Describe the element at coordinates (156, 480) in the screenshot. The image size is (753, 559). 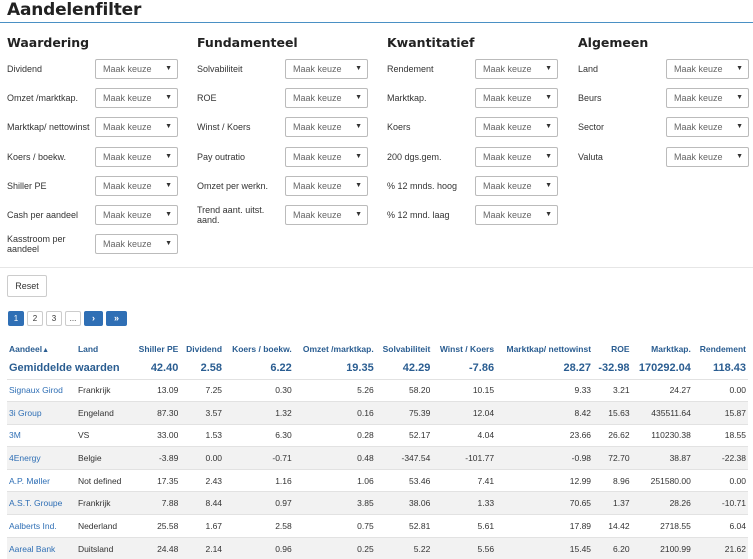
I see `table-cell: 17.35` at that location.